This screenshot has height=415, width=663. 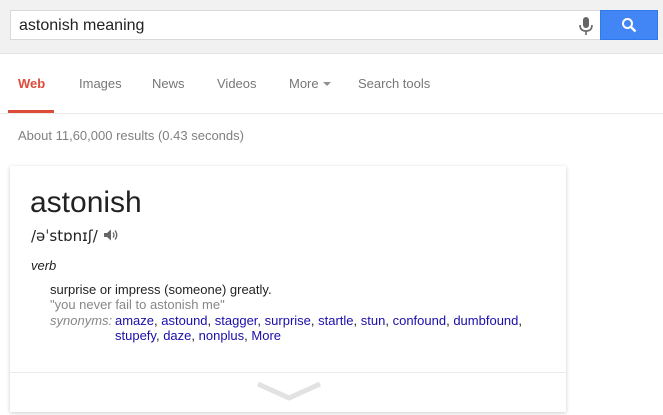 I want to click on phonetic-text: /əˈstɒnɪʃ/, so click(x=64, y=236).